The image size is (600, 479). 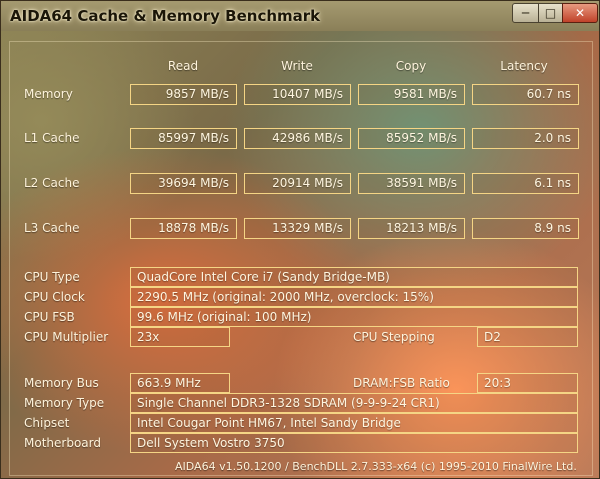 What do you see at coordinates (52, 228) in the screenshot?
I see `row-label-l3-cache: L3 Cache` at bounding box center [52, 228].